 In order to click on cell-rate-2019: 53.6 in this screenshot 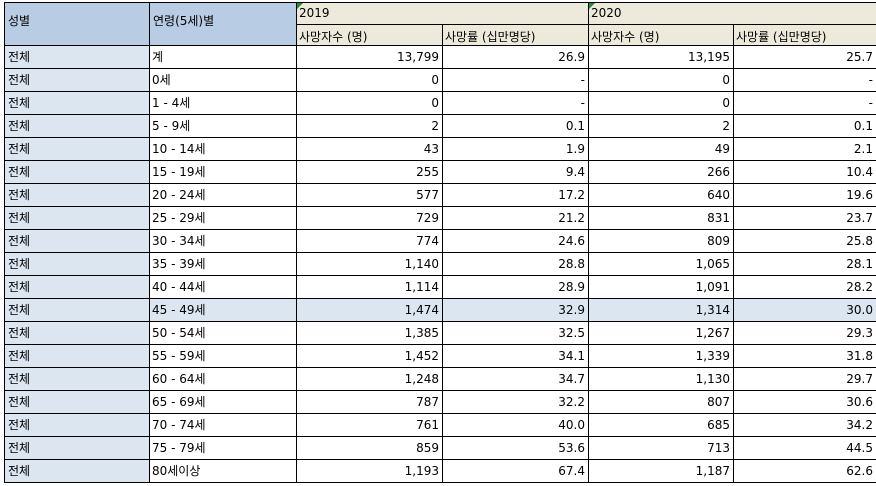, I will do `click(516, 448)`.